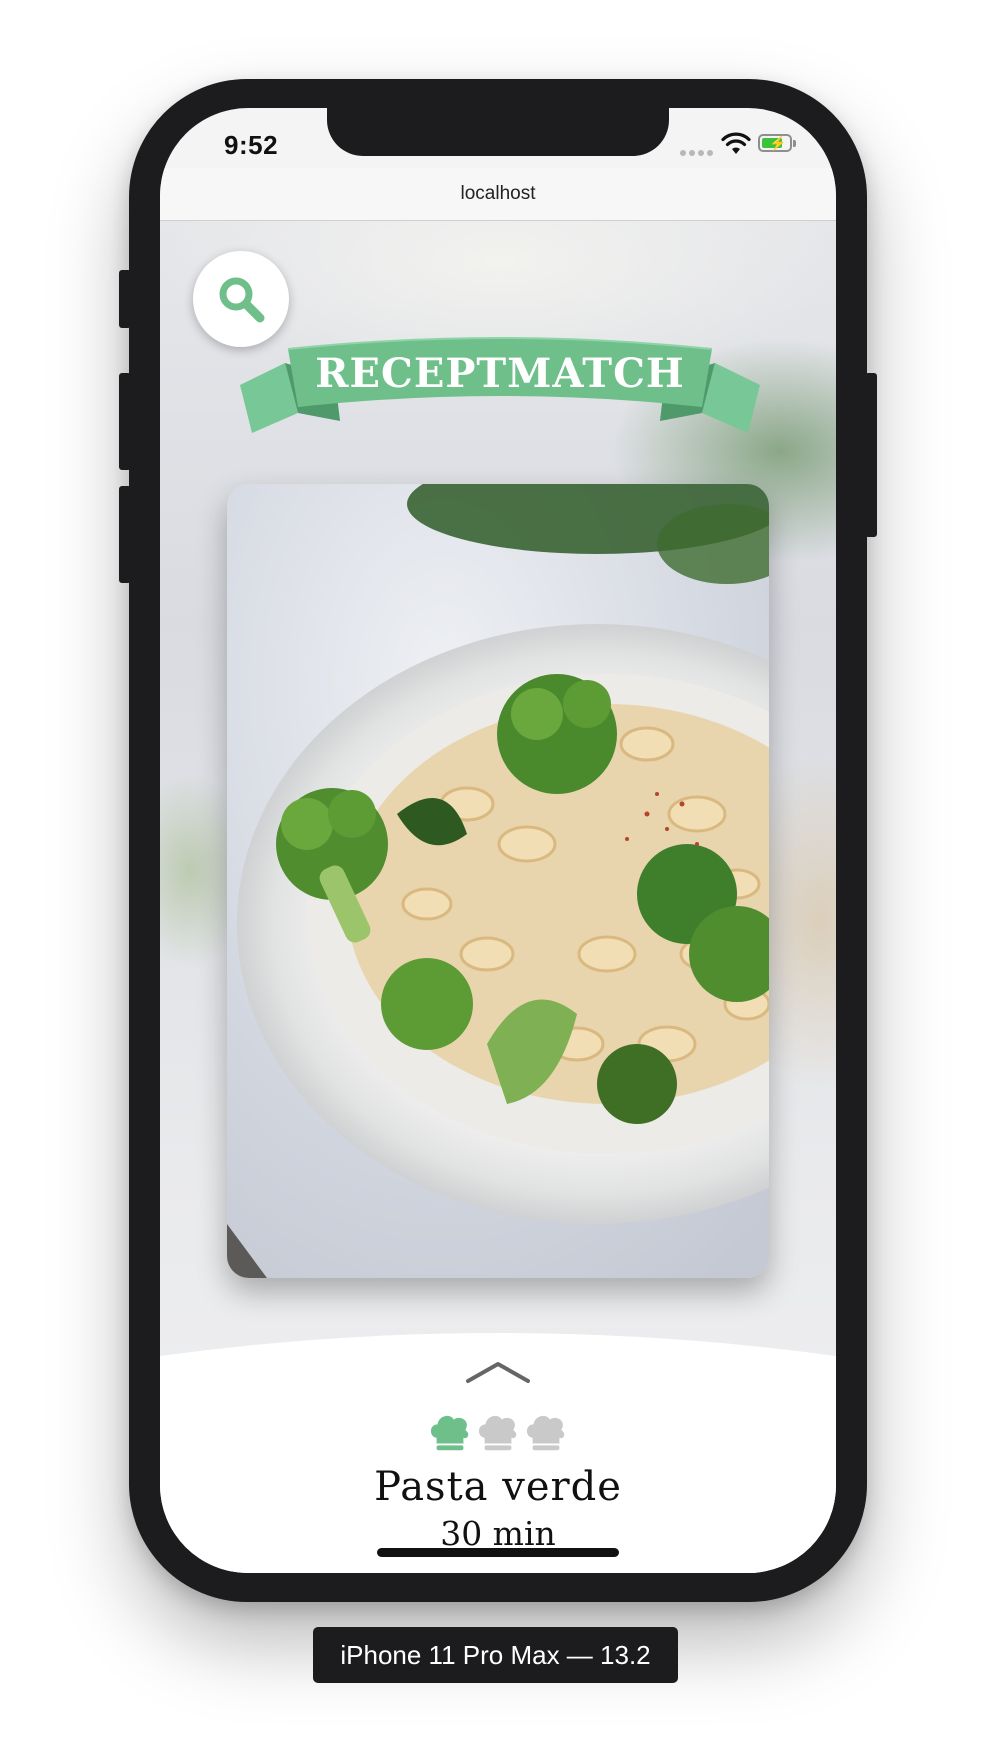 This screenshot has width=996, height=1754. I want to click on cellular-signal-icon, so click(696, 153).